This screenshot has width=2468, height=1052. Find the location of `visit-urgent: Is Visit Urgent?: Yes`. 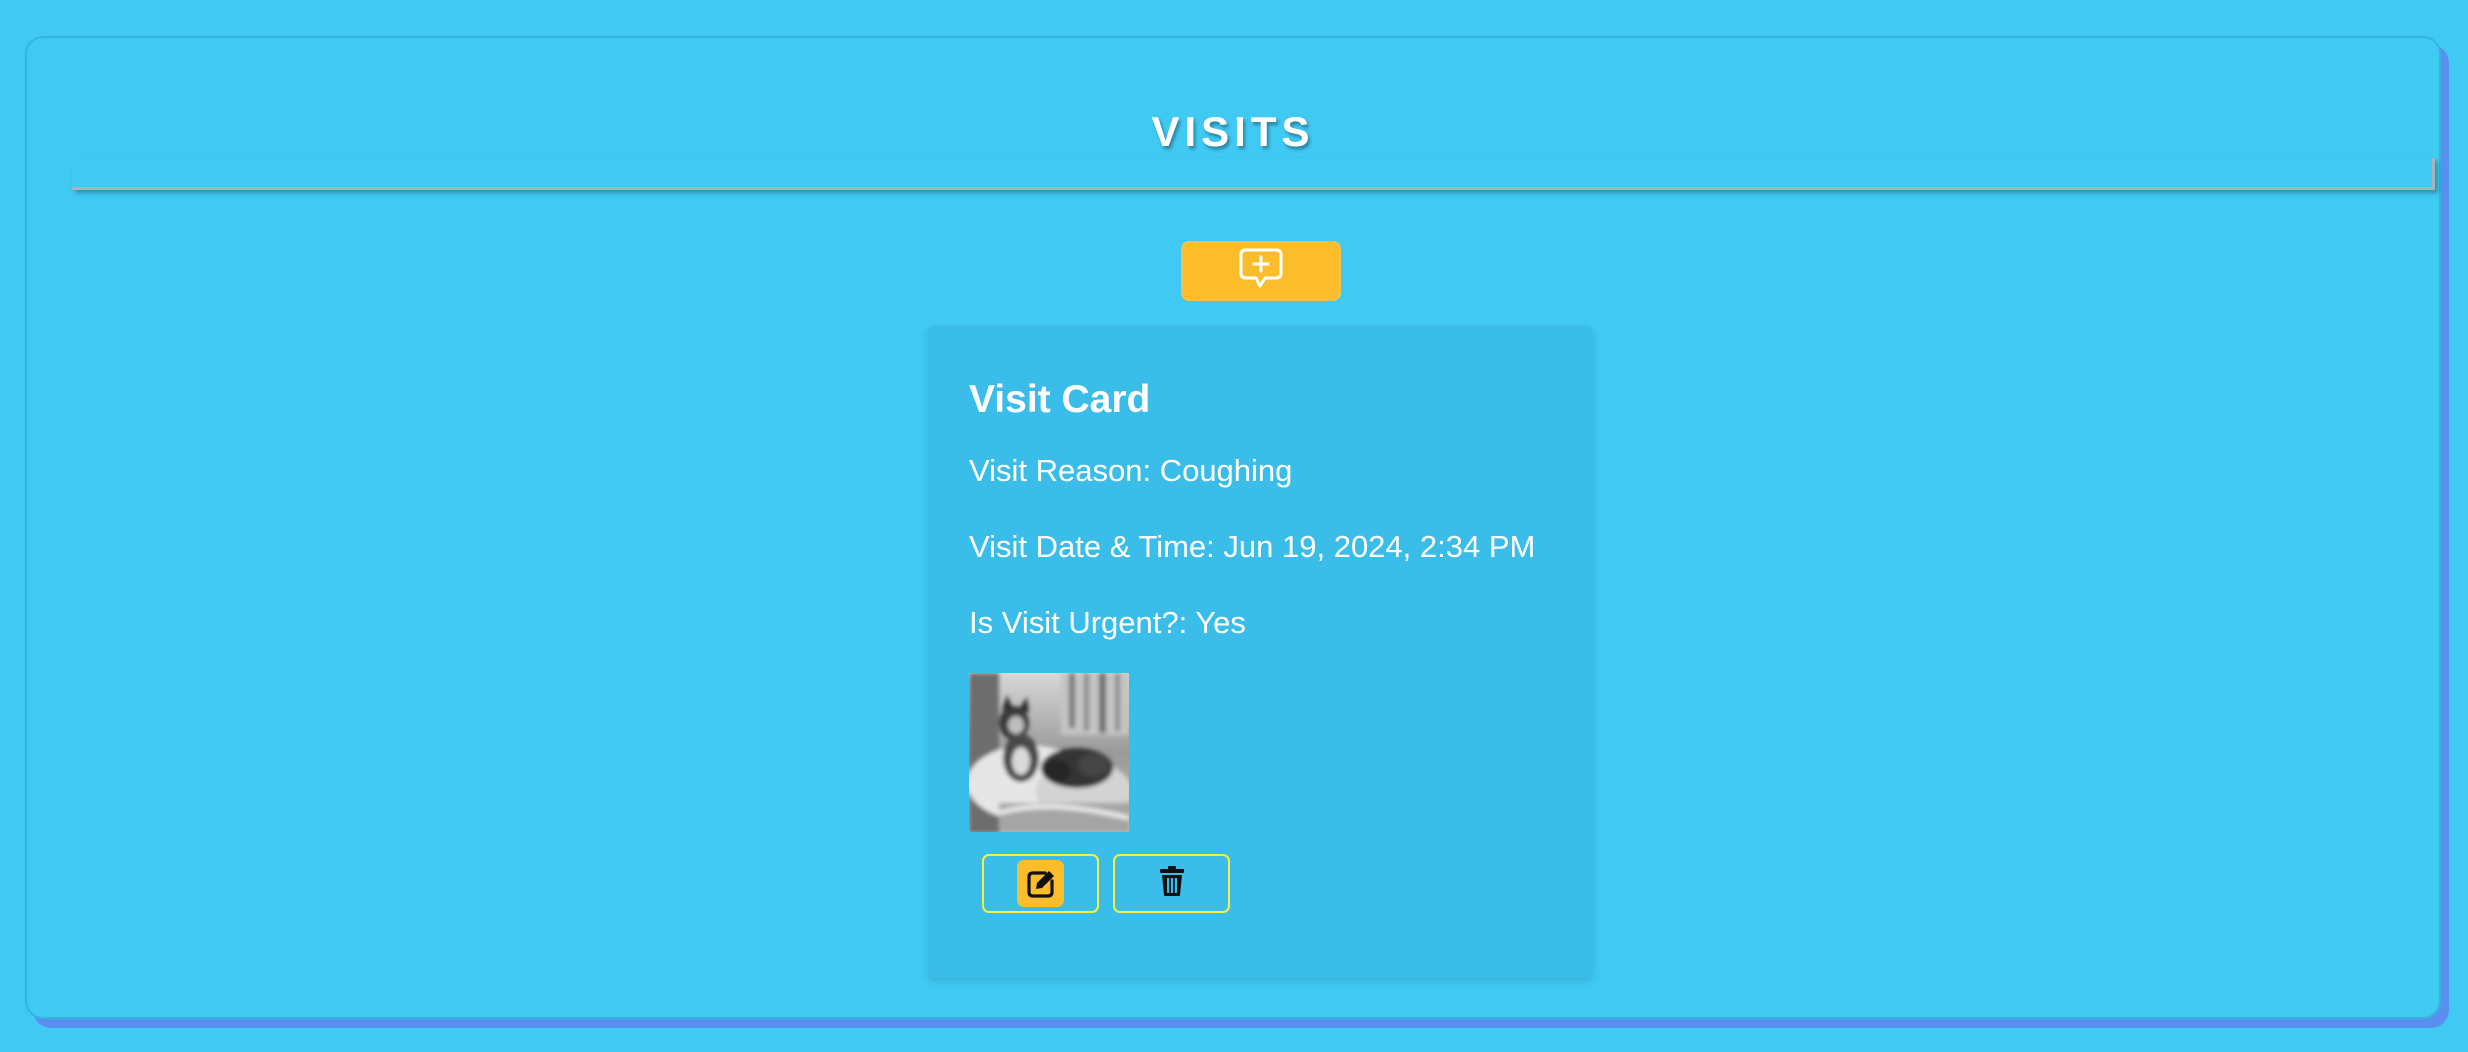

visit-urgent: Is Visit Urgent?: Yes is located at coordinates (1107, 622).